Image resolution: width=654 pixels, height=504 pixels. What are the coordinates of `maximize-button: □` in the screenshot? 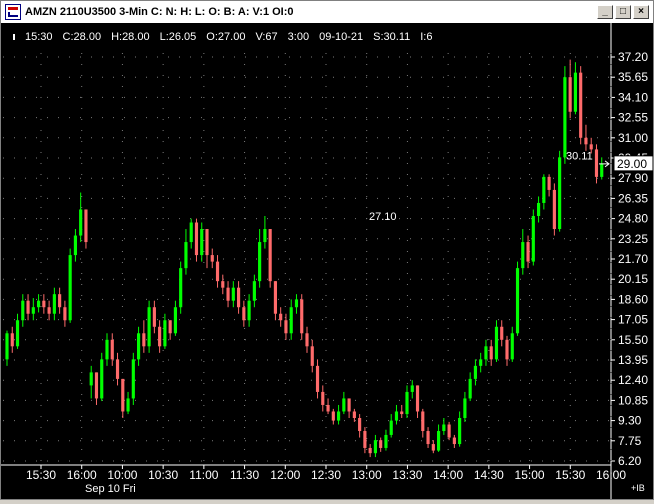 It's located at (623, 12).